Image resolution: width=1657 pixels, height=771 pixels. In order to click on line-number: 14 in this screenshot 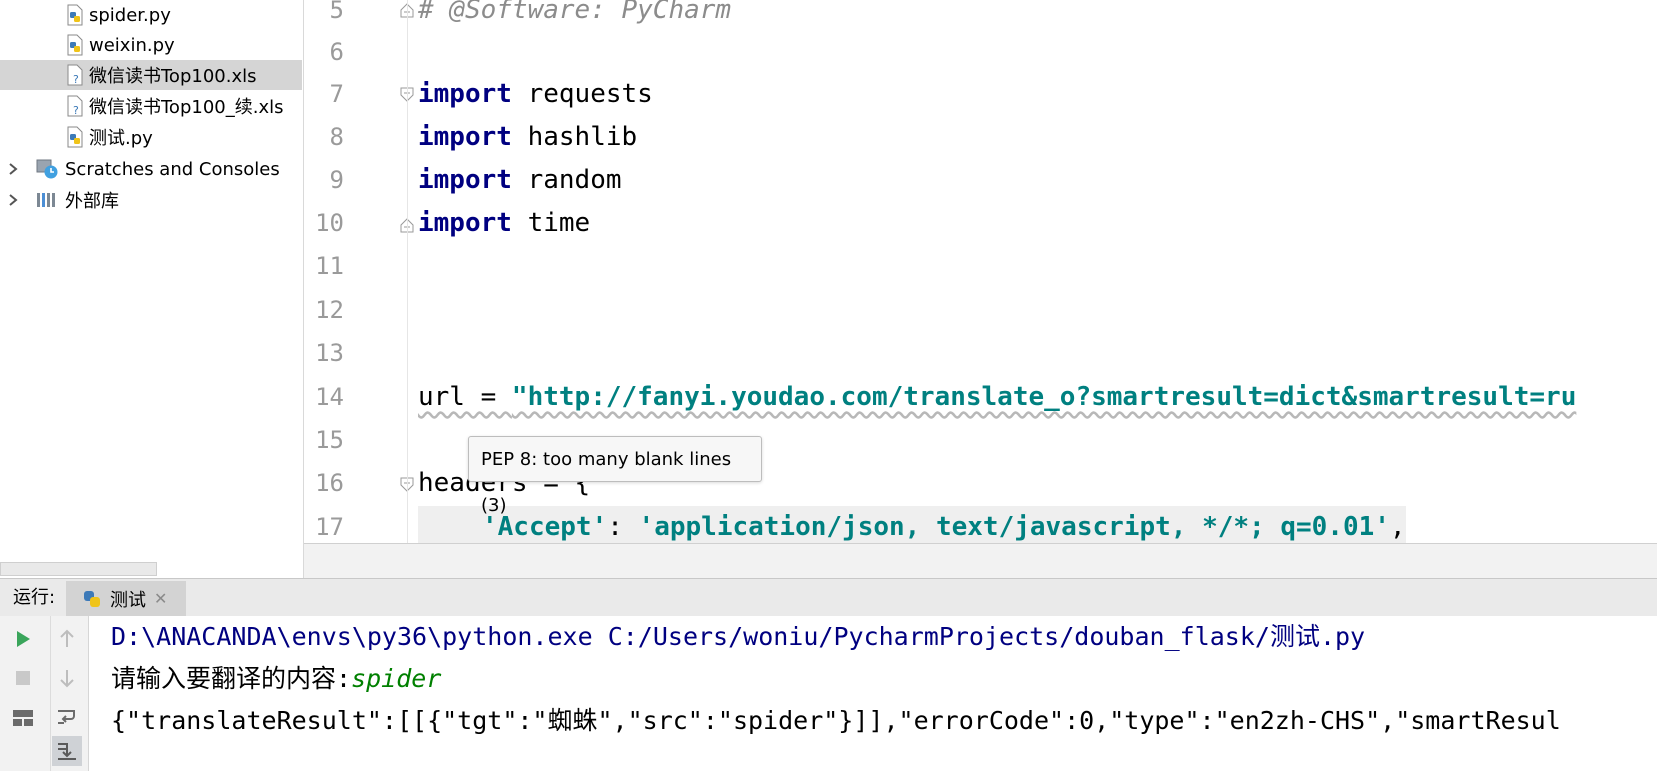, I will do `click(329, 397)`.